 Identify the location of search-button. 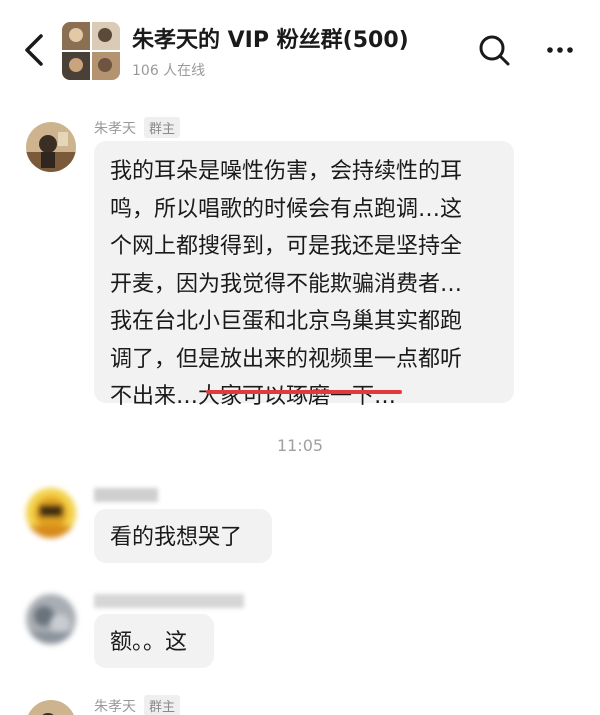
(494, 50).